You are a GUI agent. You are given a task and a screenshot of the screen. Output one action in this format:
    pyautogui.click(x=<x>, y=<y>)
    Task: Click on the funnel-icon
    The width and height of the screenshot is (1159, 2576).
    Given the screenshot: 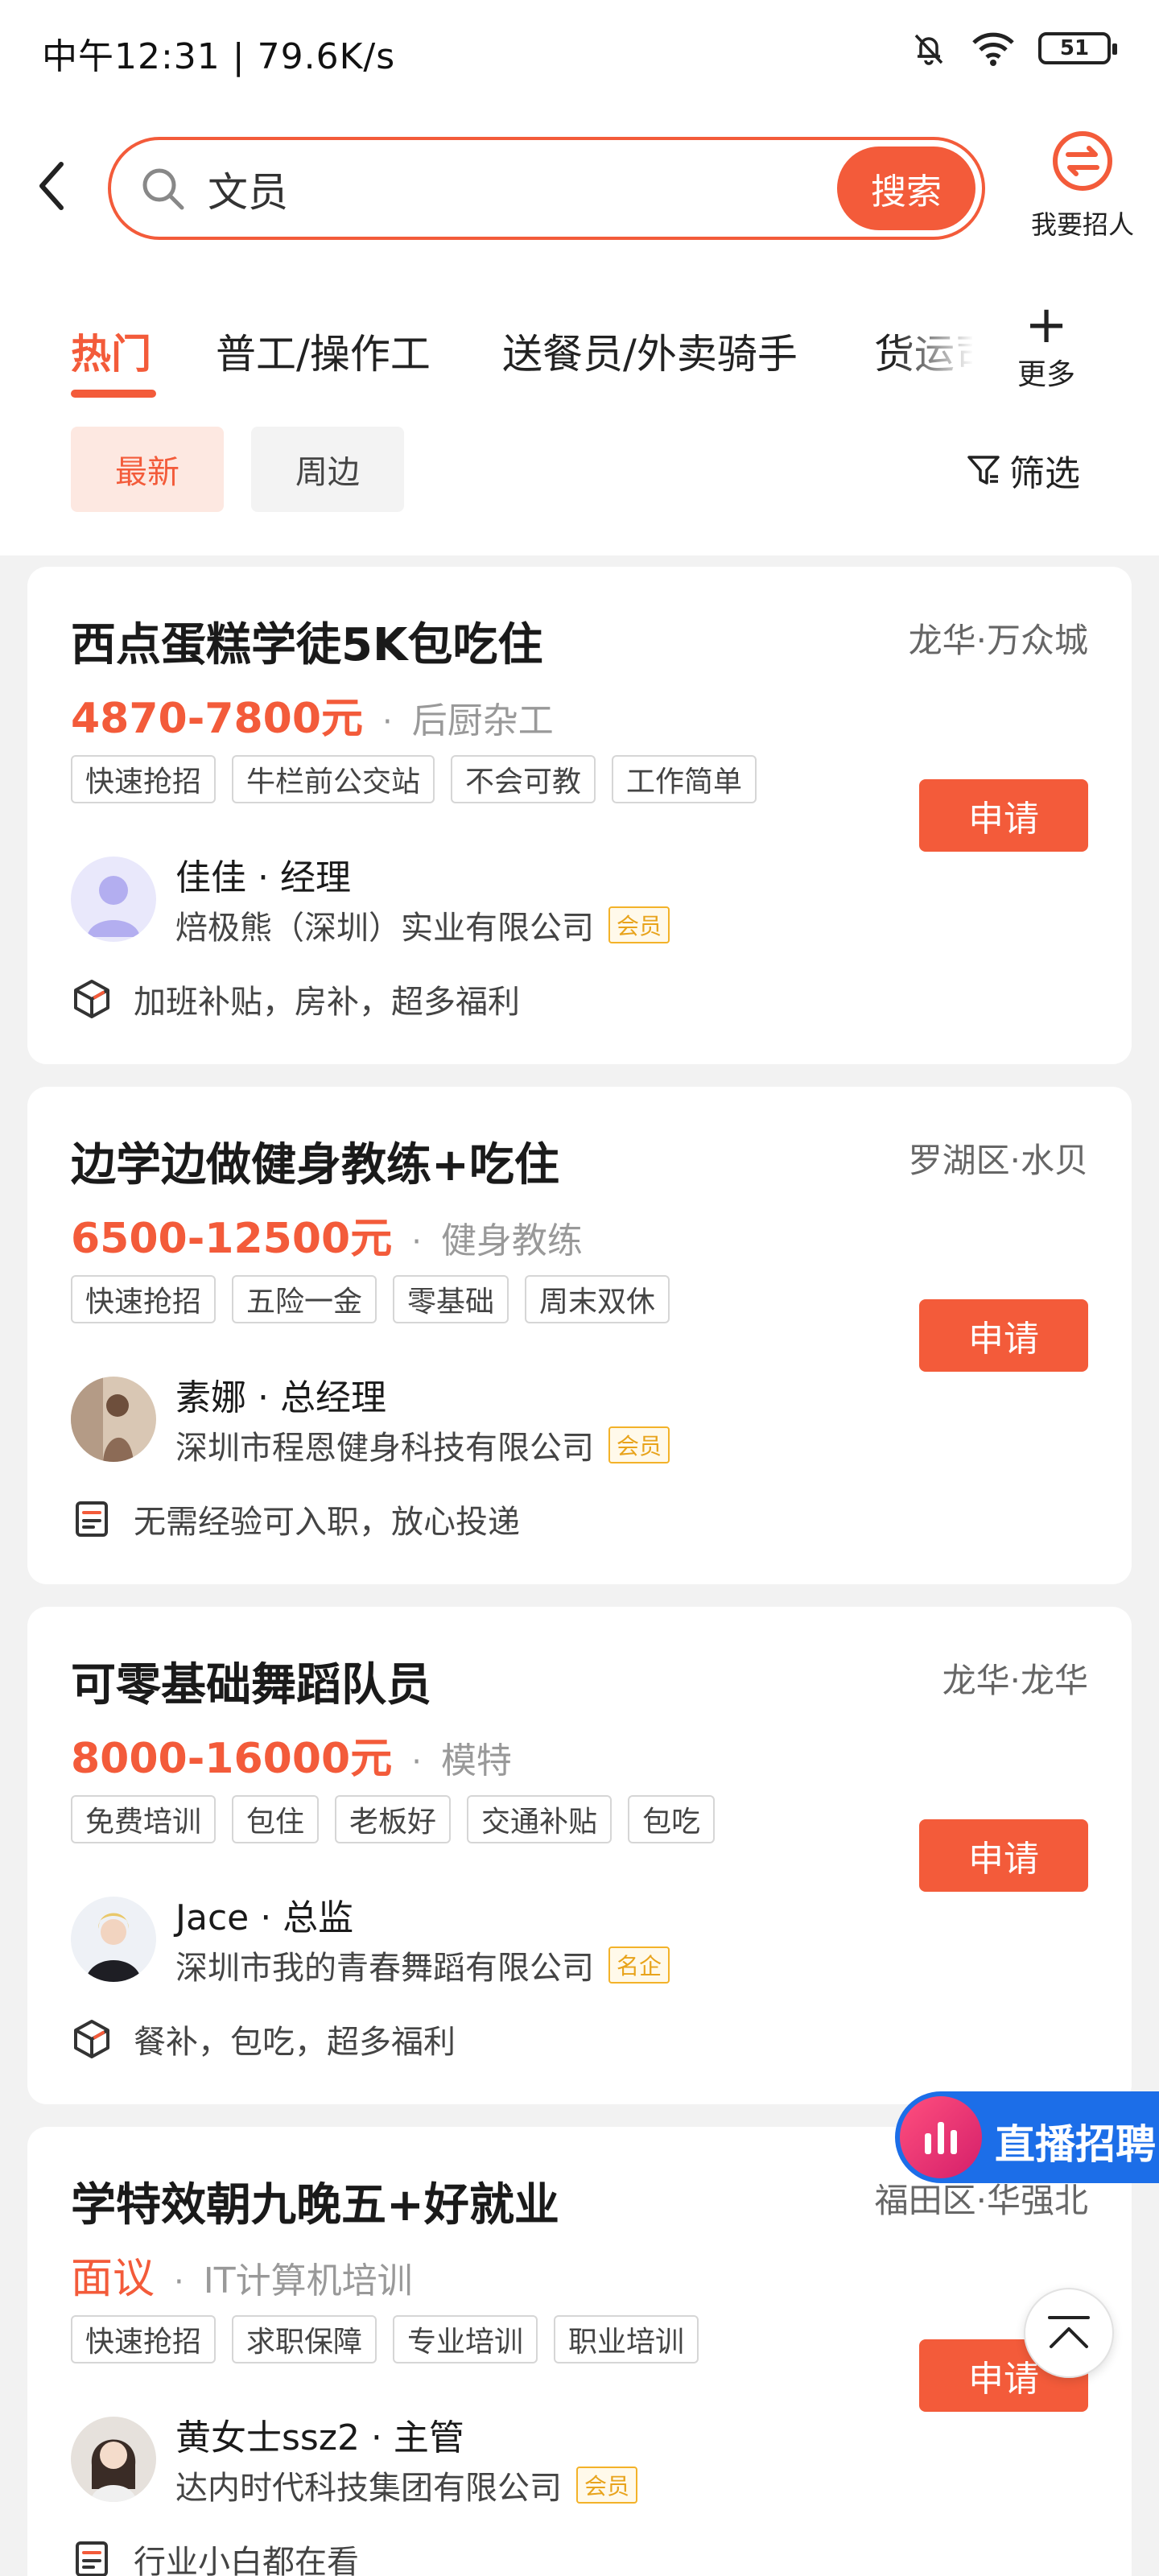 What is the action you would take?
    pyautogui.click(x=983, y=470)
    